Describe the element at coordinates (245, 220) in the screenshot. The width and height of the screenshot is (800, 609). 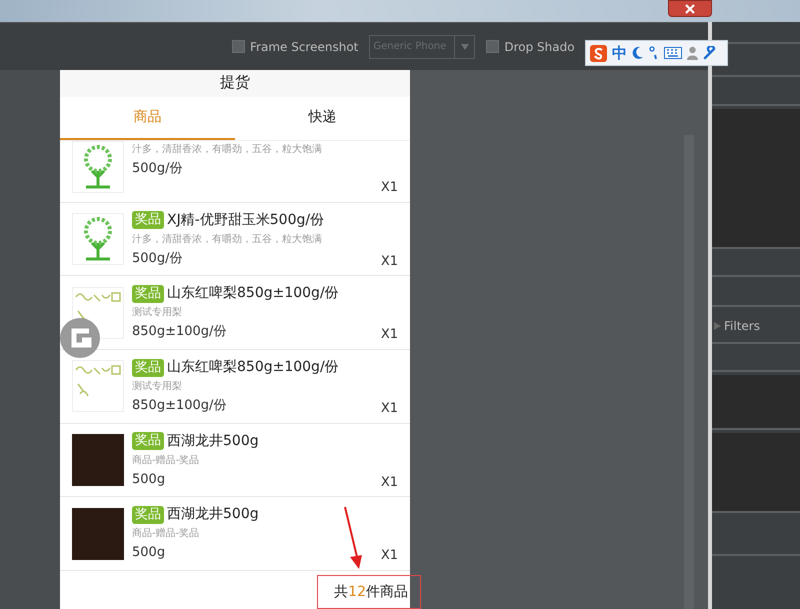
I see `product-title: XJ精-优野甜玉米500g/份` at that location.